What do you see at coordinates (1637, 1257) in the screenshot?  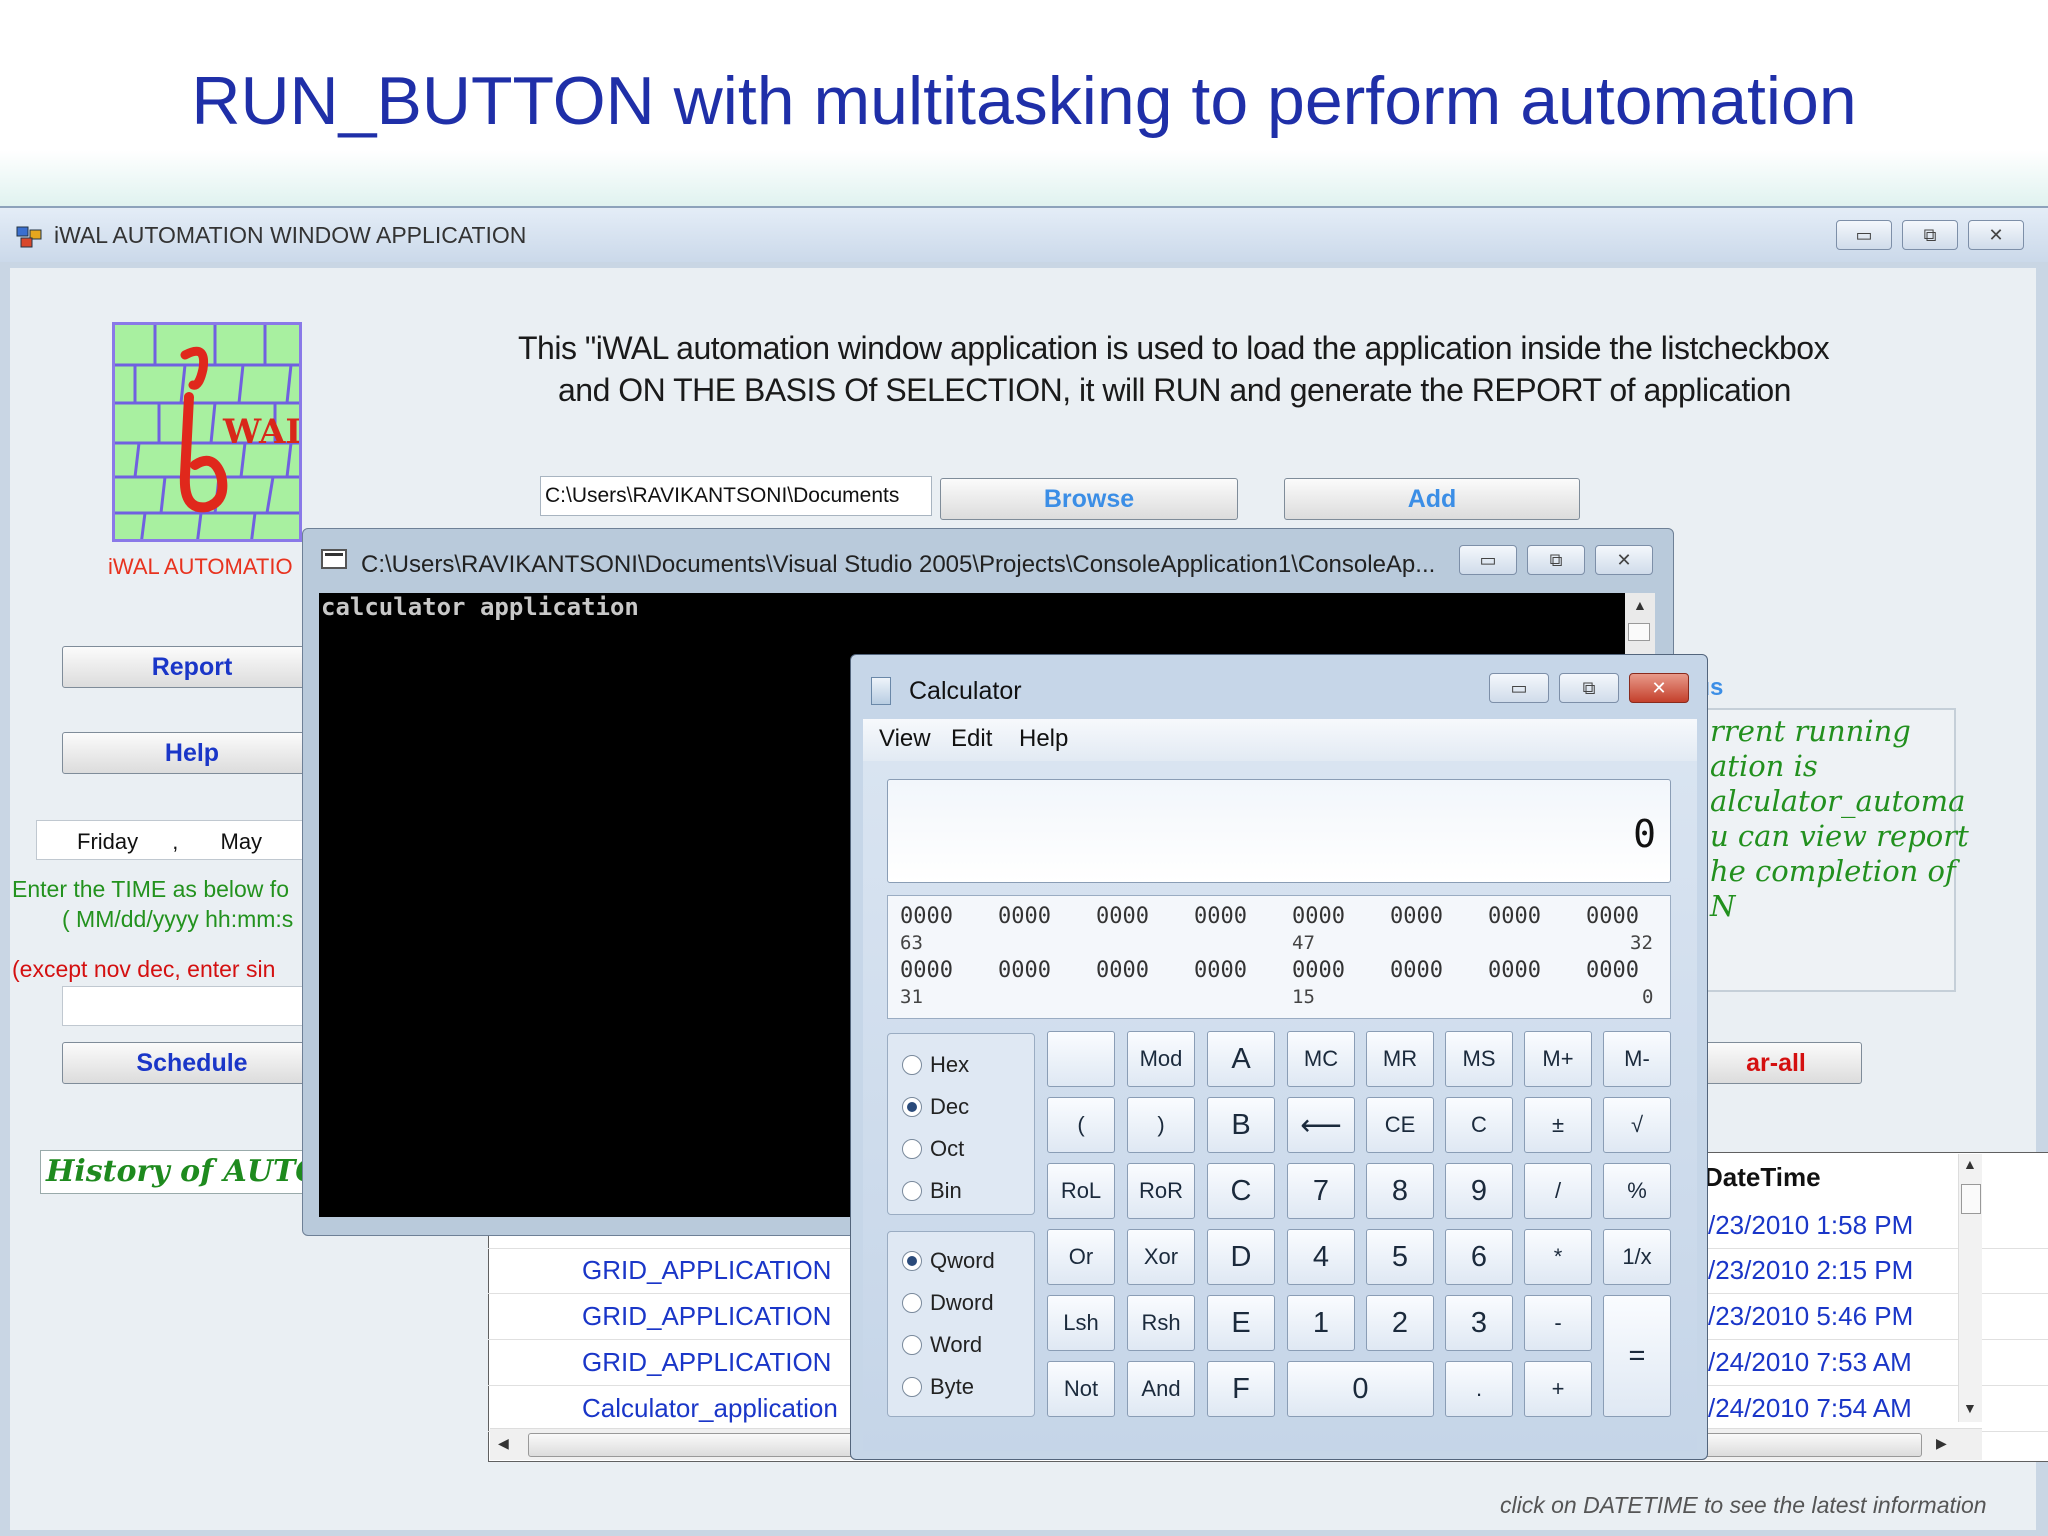 I see `key-reciprocal: 1/x` at bounding box center [1637, 1257].